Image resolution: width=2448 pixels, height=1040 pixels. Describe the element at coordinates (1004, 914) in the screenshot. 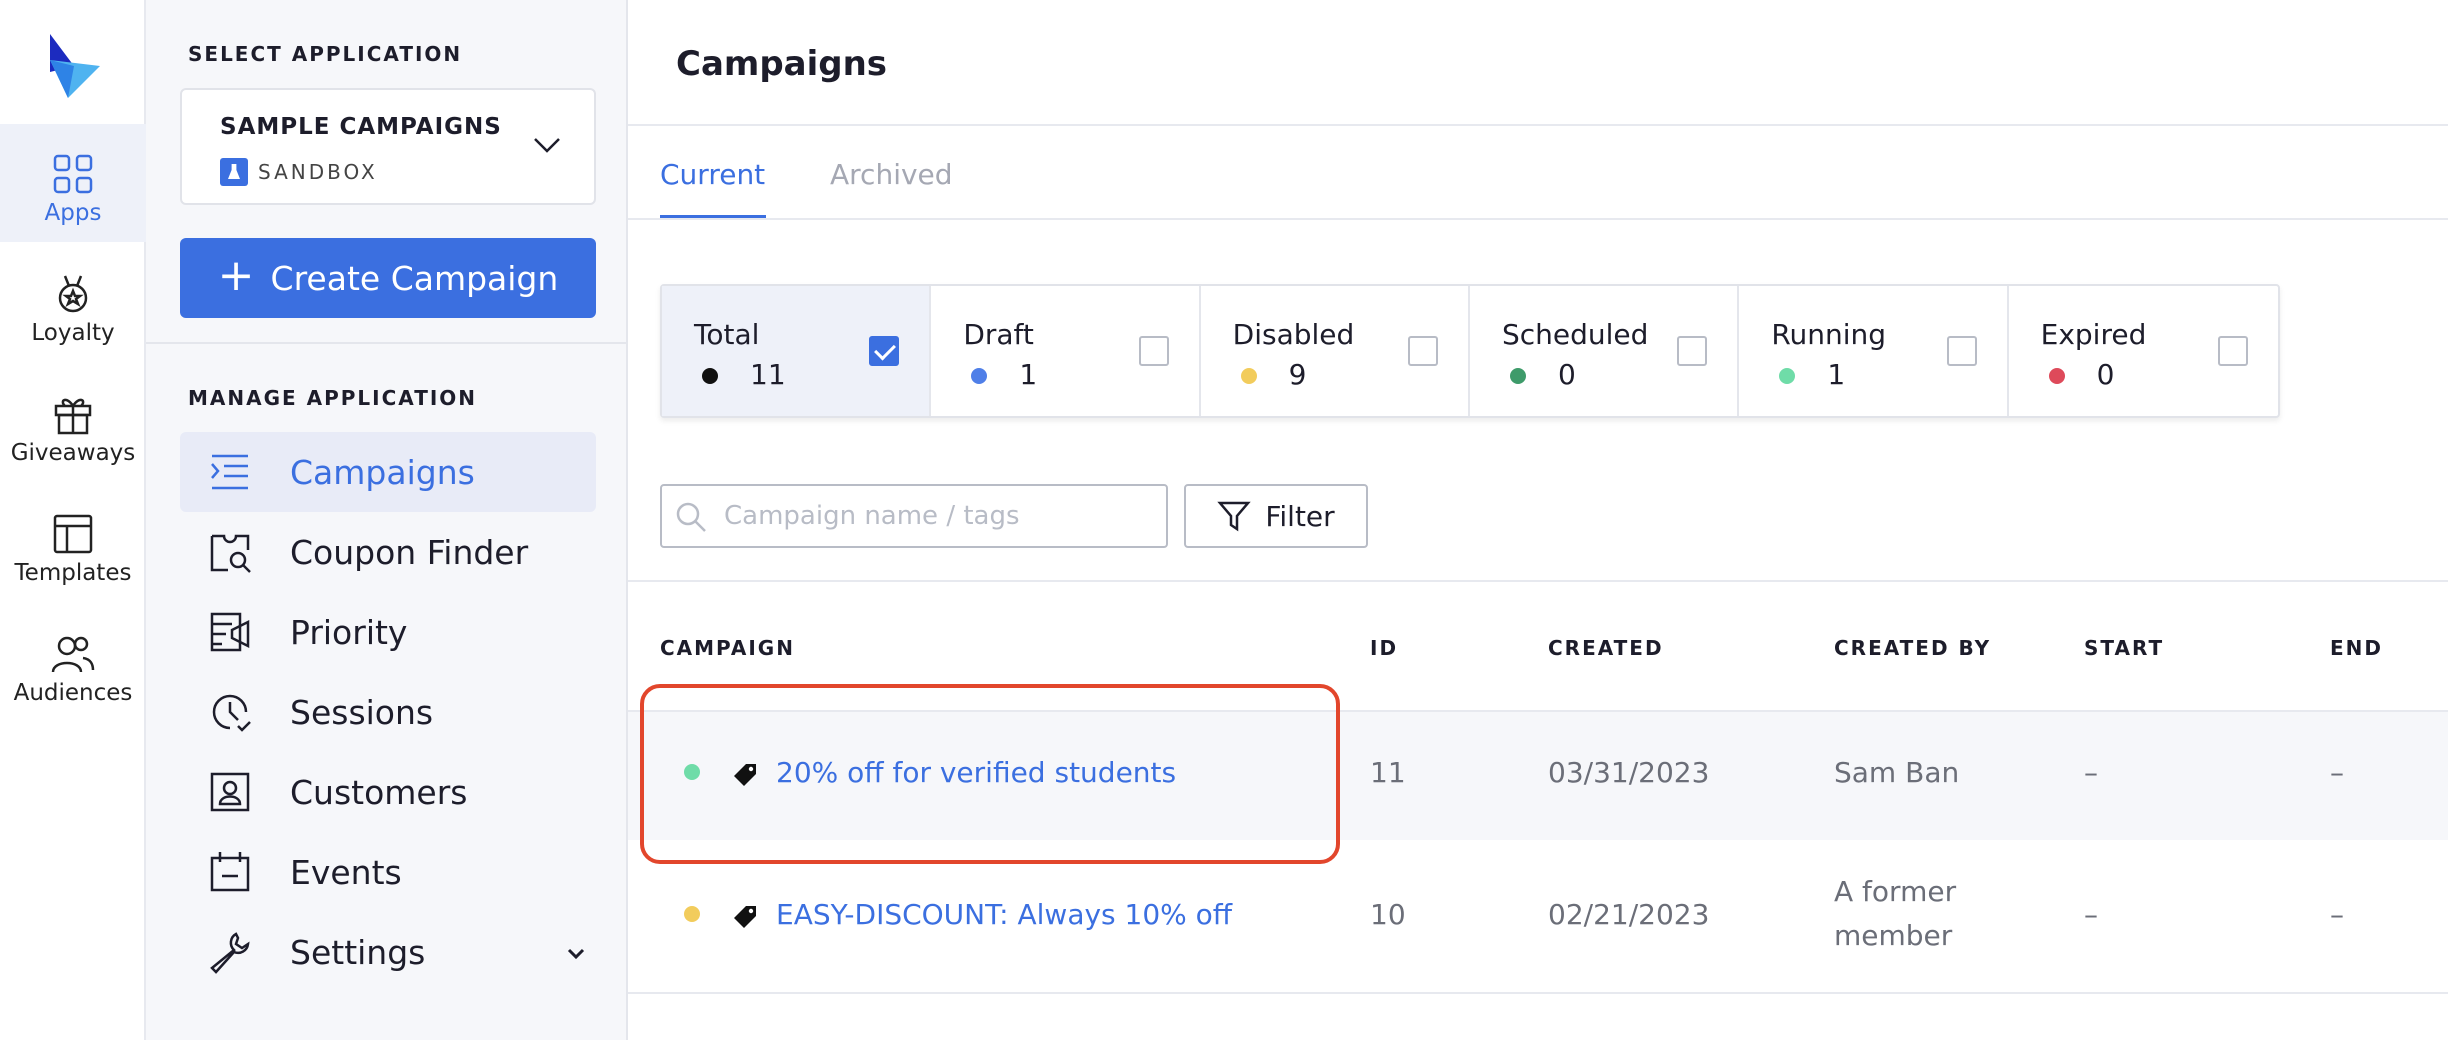

I see `campaign-name-link: EASY-DISCOUNT: Always 10% off` at that location.